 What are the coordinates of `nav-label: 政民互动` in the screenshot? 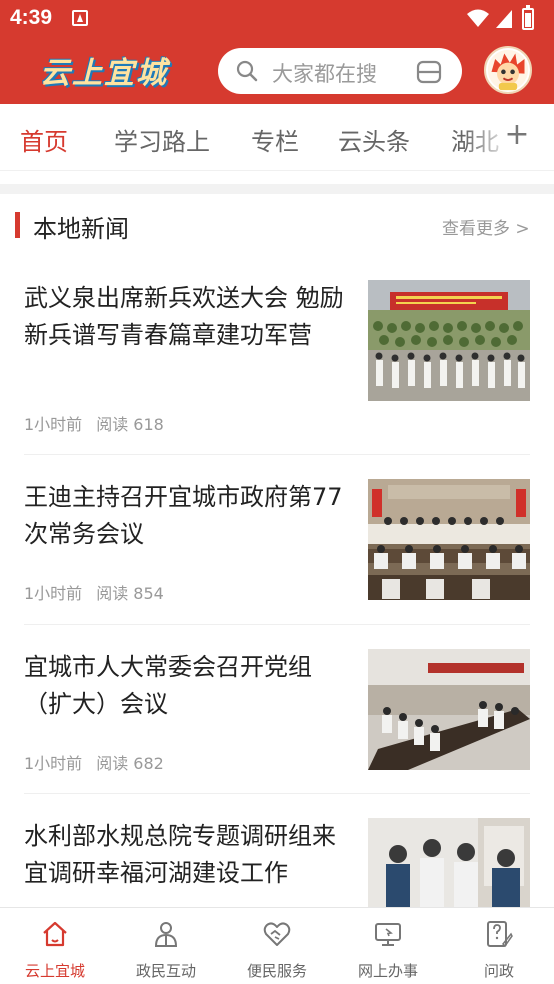 It's located at (165, 971).